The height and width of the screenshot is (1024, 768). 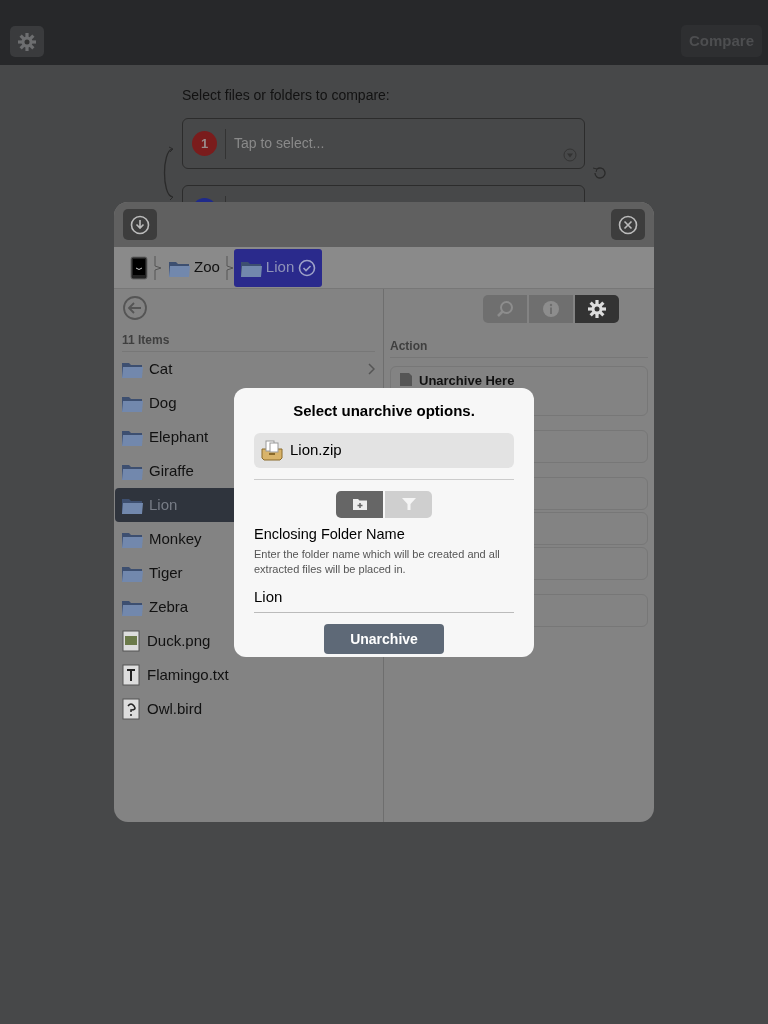 What do you see at coordinates (171, 470) in the screenshot?
I see `file-name: Giraffe` at bounding box center [171, 470].